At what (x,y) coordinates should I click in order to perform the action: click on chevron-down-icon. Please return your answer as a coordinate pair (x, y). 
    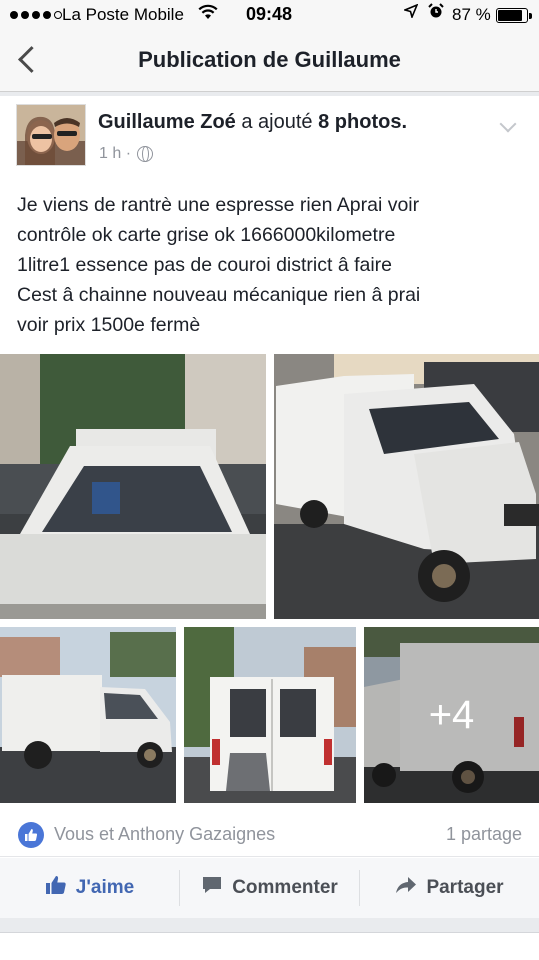
    Looking at the image, I should click on (508, 124).